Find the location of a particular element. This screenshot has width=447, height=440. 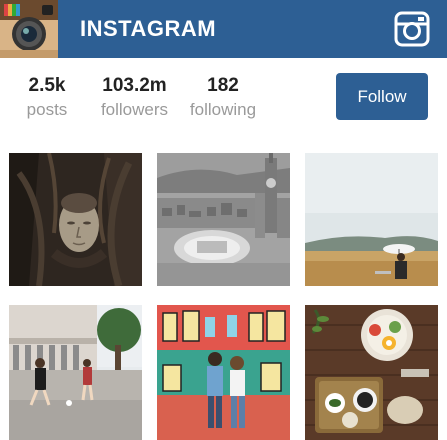

stat-posts-label: posts is located at coordinates (47, 109).